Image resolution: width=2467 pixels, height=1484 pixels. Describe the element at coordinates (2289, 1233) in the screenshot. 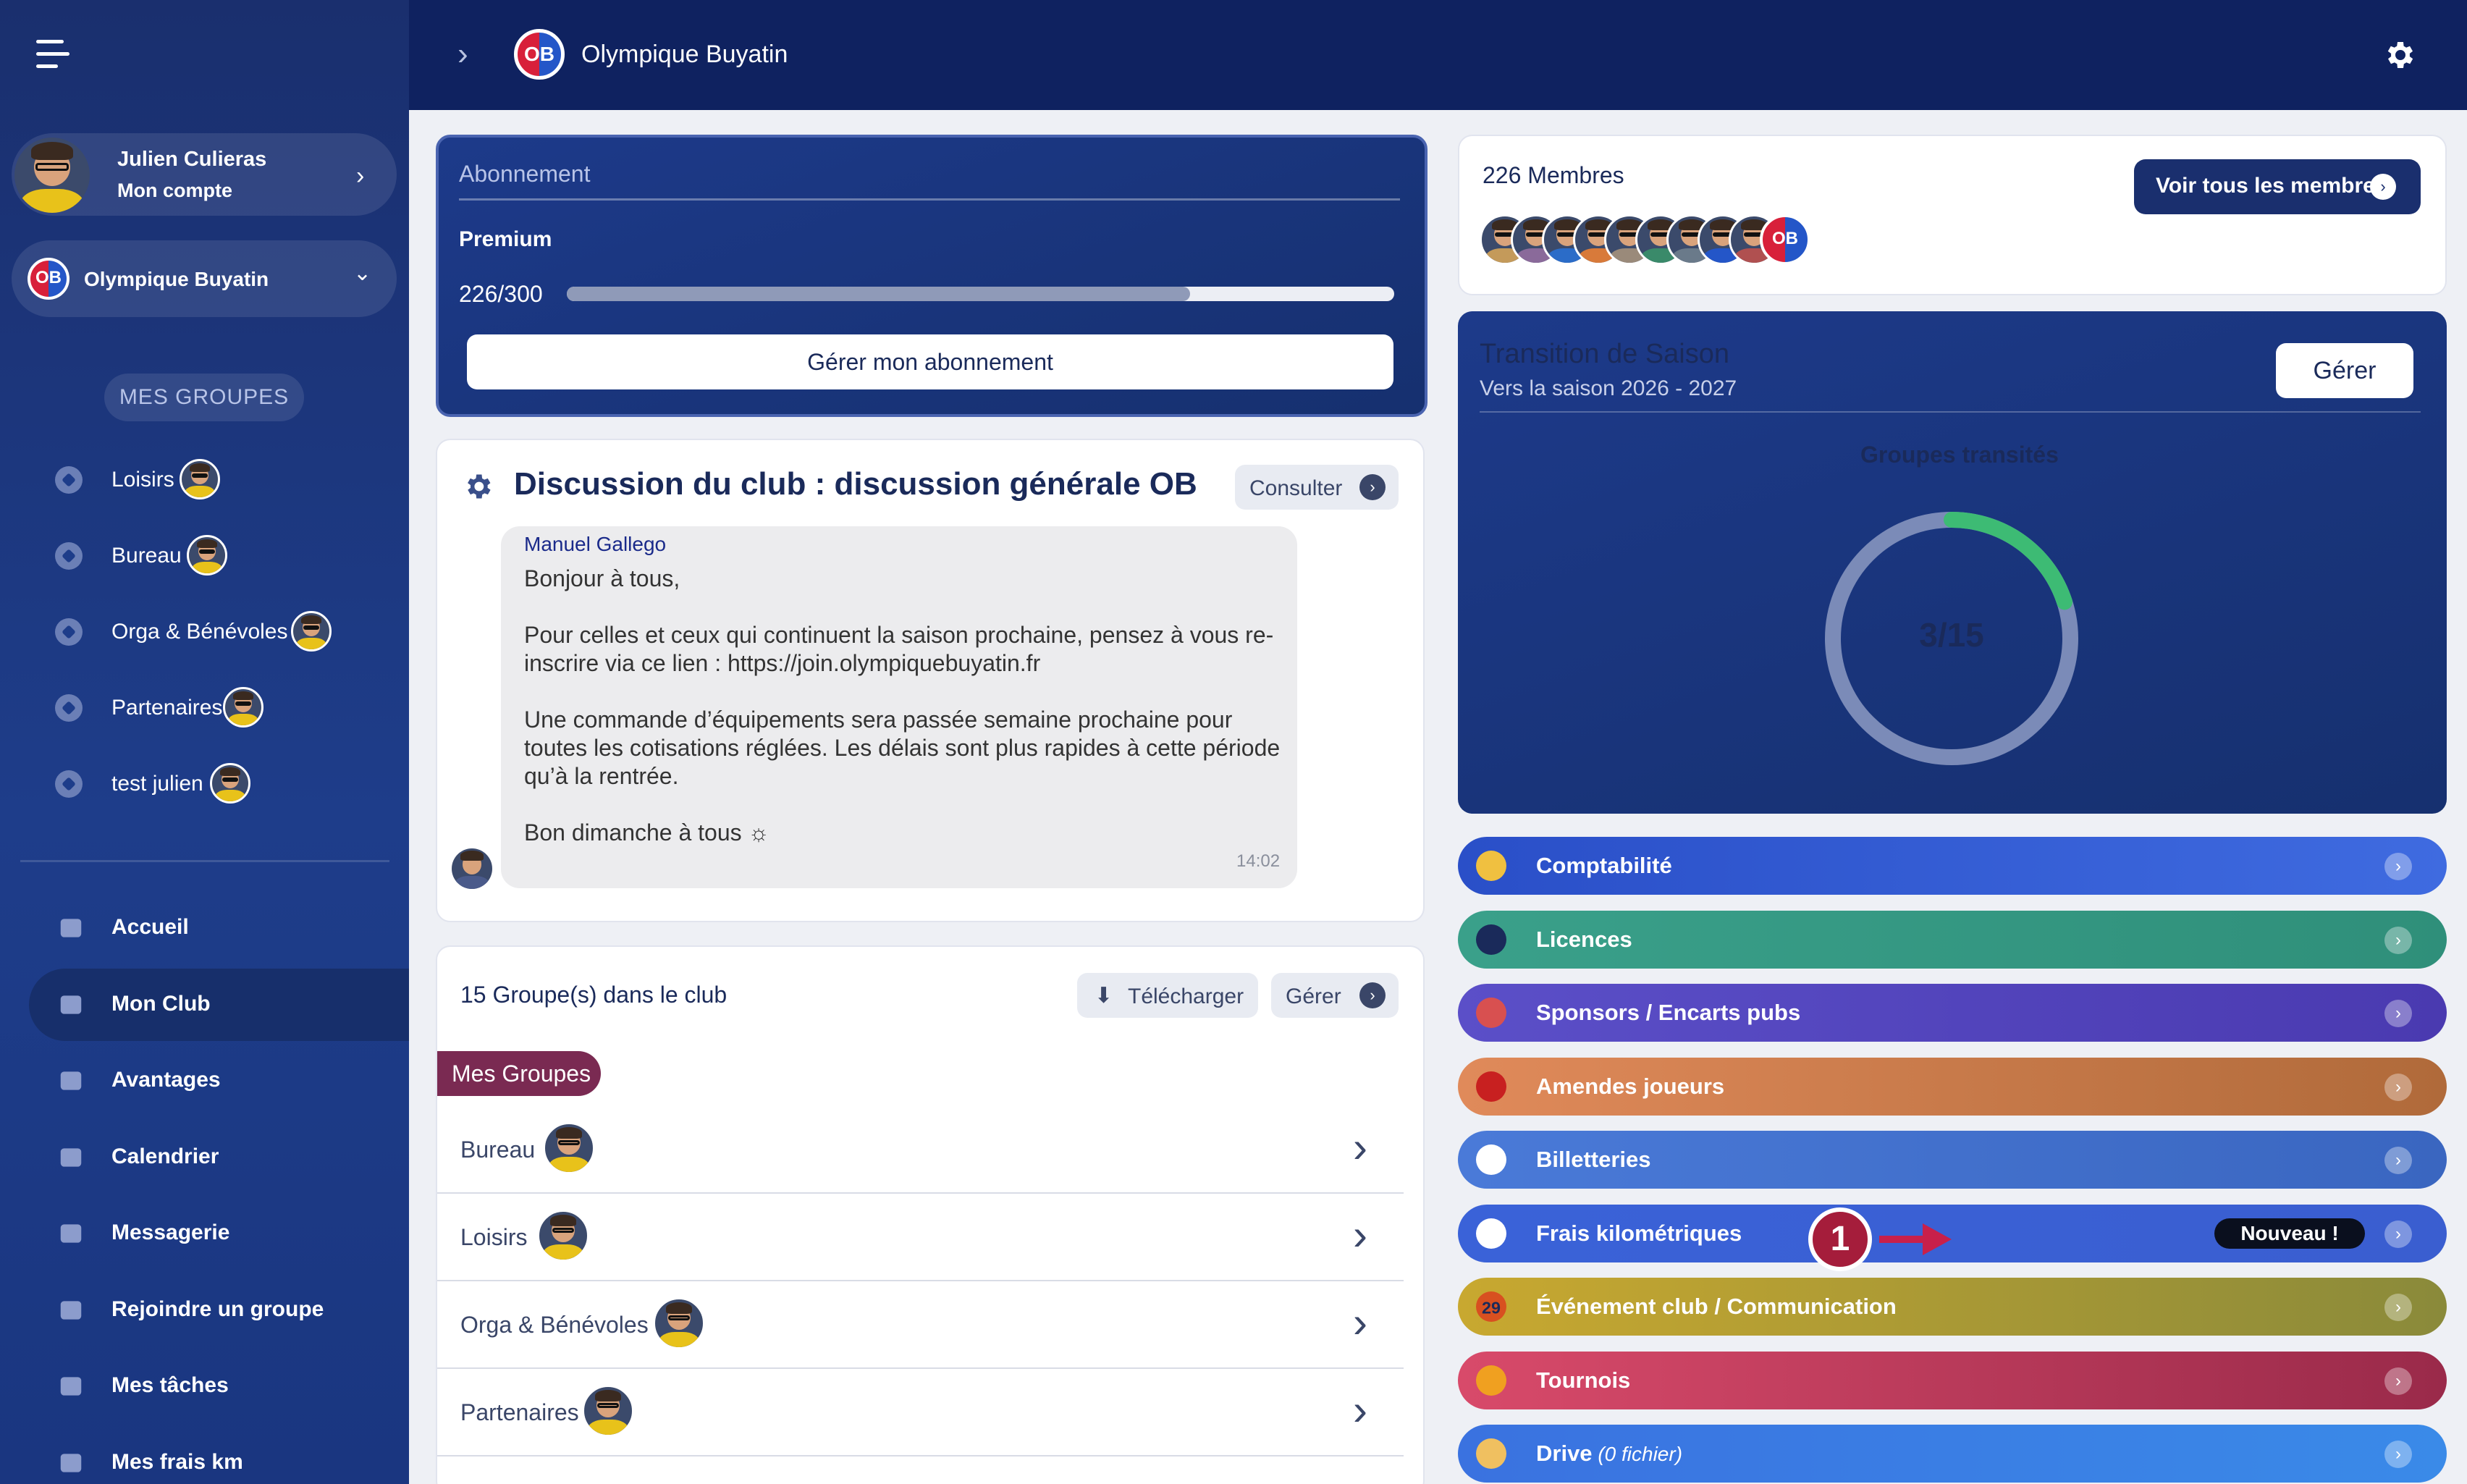

I see `new-badge: Nouveau !` at that location.